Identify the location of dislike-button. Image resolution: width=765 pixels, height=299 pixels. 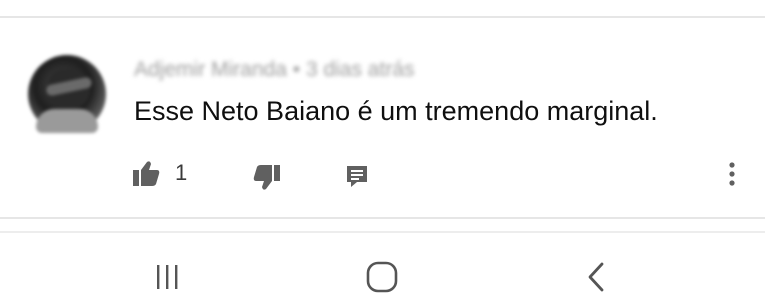
(267, 177).